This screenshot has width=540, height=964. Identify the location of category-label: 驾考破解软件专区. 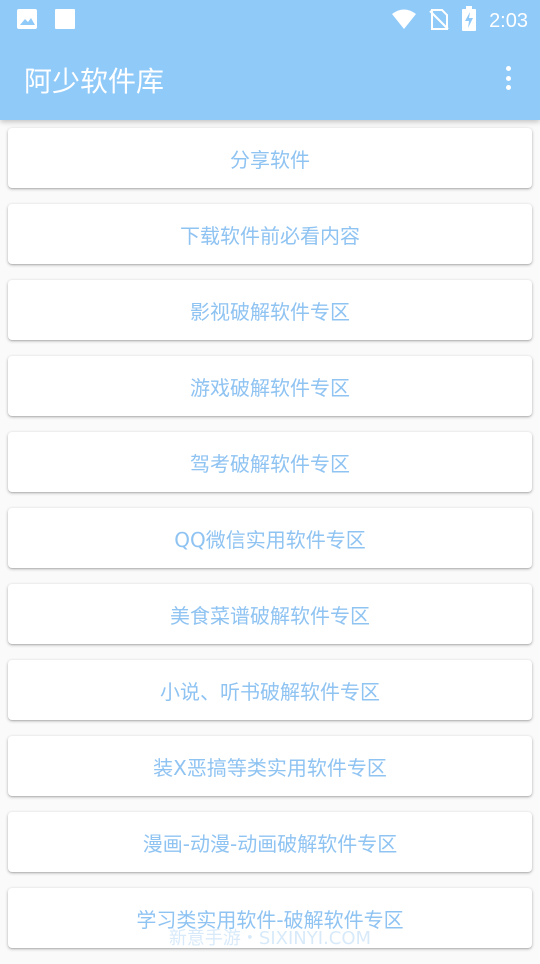
(270, 463).